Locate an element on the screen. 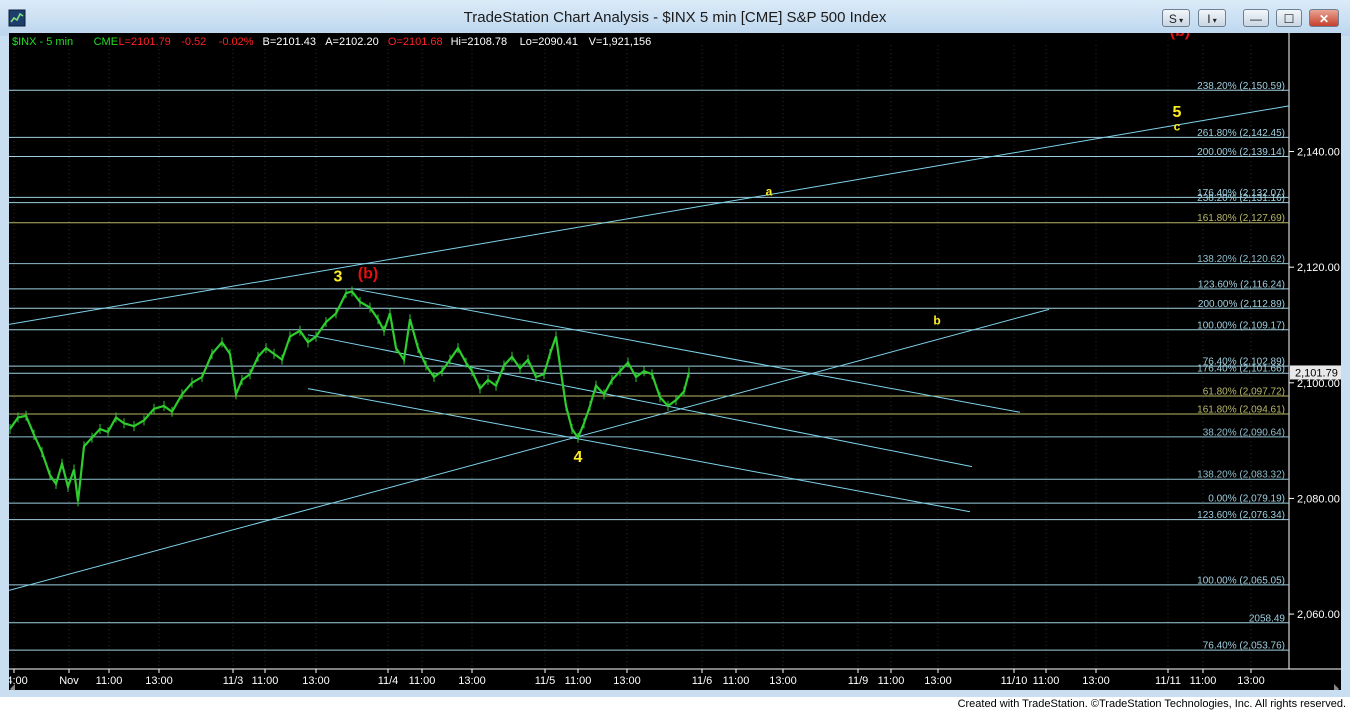 This screenshot has width=1350, height=713. maximize-button: ☐ is located at coordinates (1289, 18).